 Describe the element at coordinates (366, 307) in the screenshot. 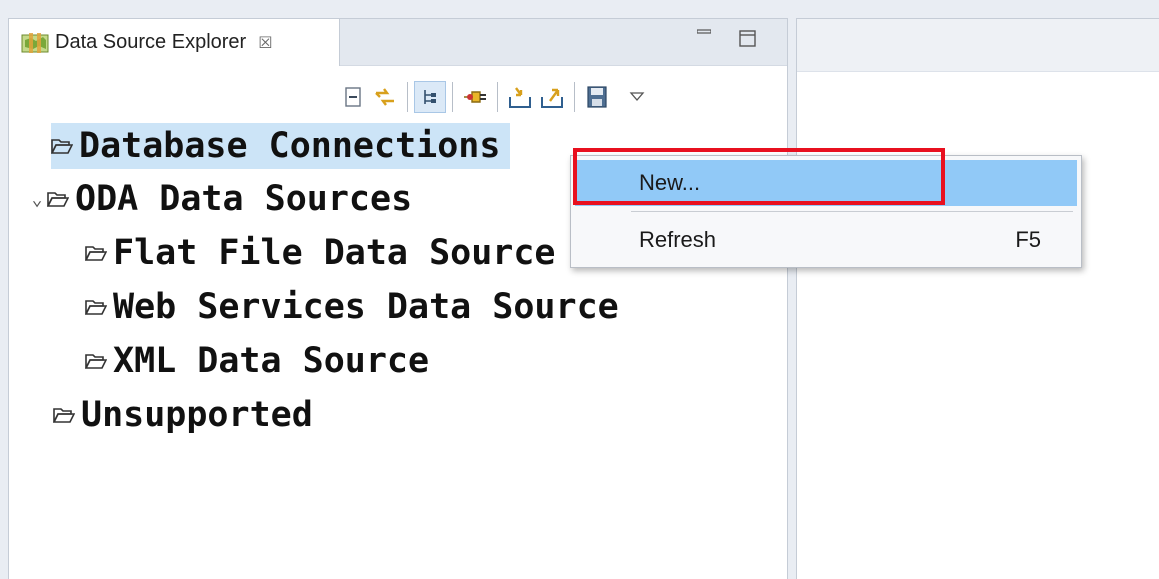

I see `tree-node-label: Web Services Data Source` at that location.